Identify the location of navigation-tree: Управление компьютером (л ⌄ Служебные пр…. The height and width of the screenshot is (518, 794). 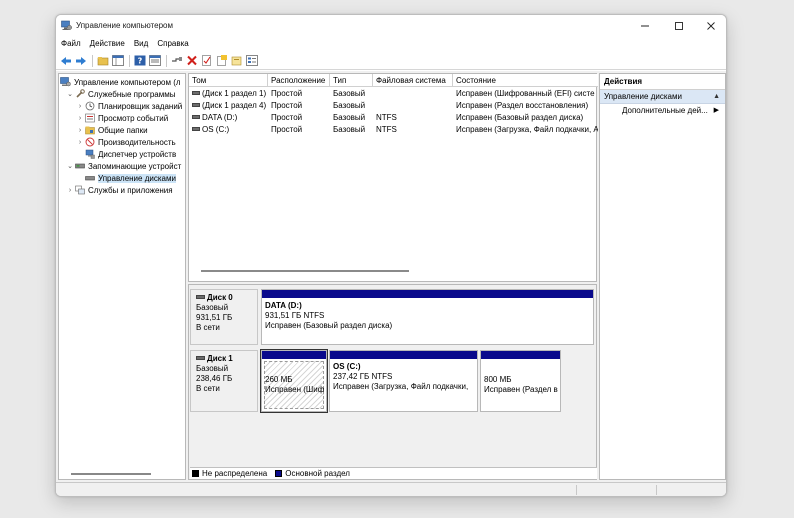
(122, 276).